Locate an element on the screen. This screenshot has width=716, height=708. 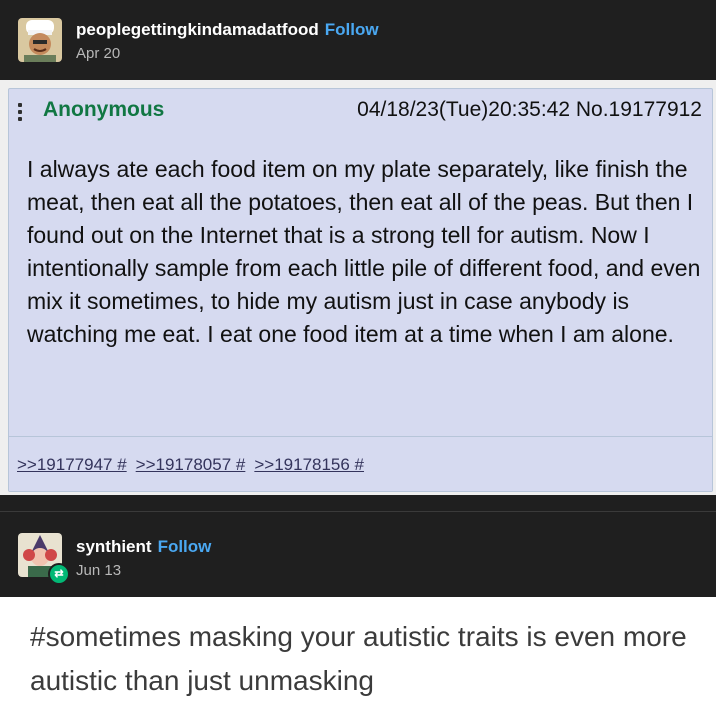
backlinks: >>19177947 # >>19178057 # >>19178156 # is located at coordinates (195, 465).